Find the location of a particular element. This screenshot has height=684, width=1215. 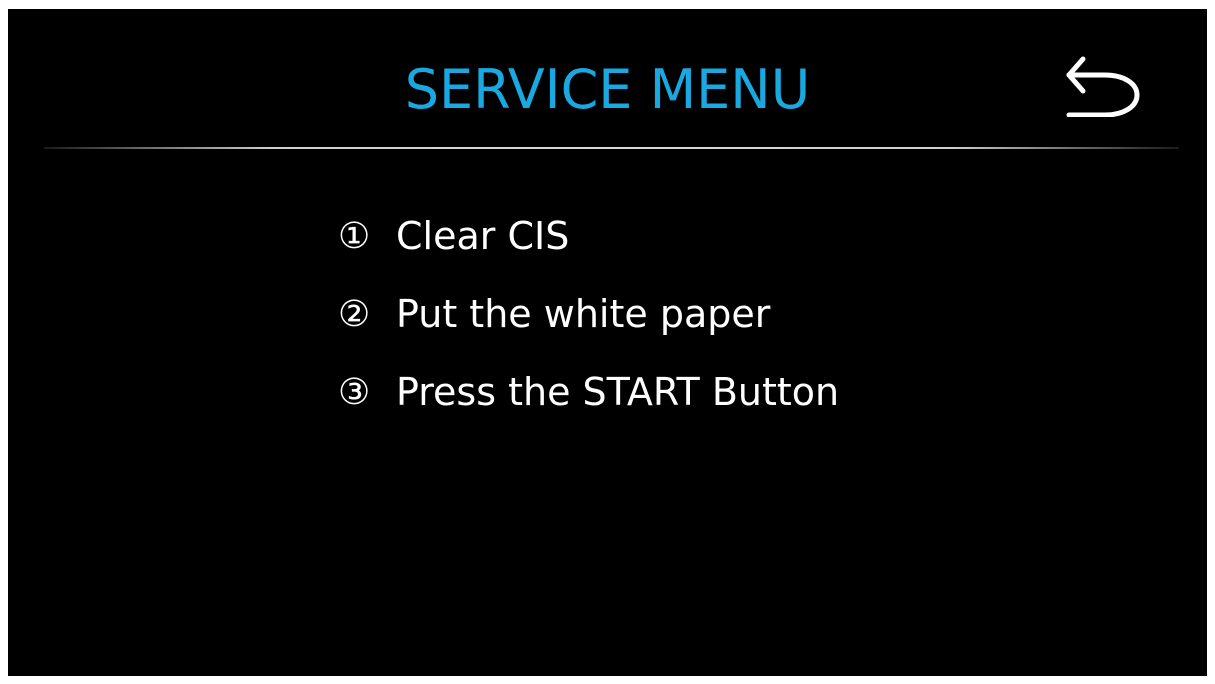

list-item: ① Clear CIS is located at coordinates (588, 236).